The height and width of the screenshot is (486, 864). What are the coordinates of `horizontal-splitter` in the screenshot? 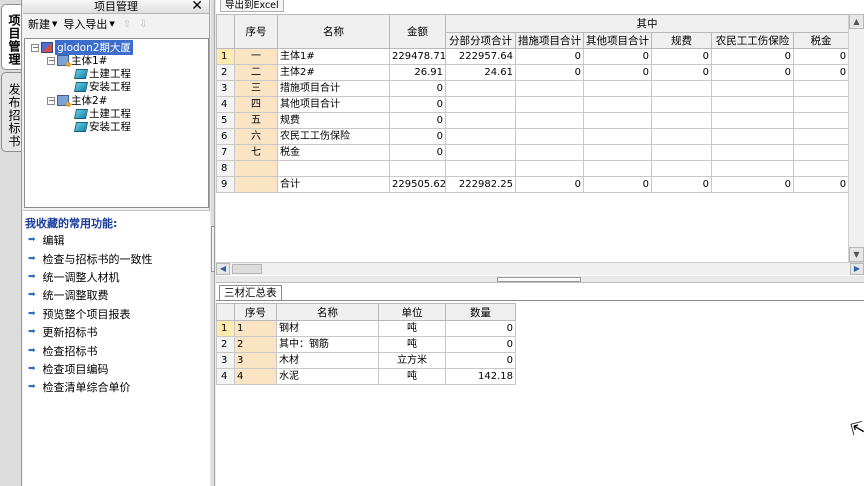 It's located at (540, 279).